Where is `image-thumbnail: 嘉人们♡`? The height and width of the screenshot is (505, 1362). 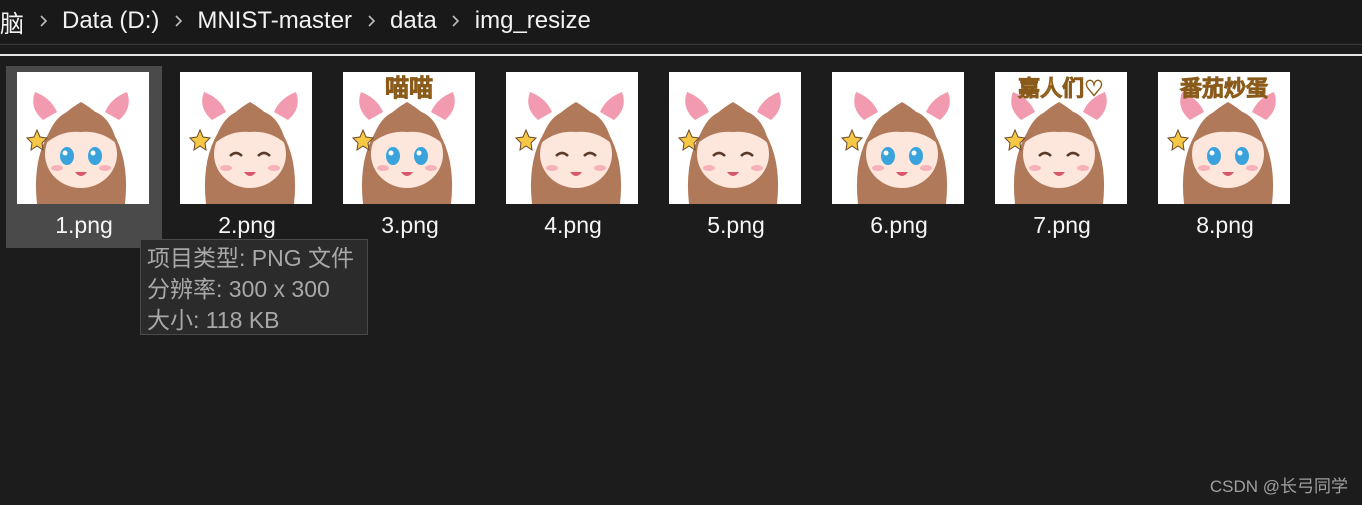
image-thumbnail: 嘉人们♡ is located at coordinates (1061, 138).